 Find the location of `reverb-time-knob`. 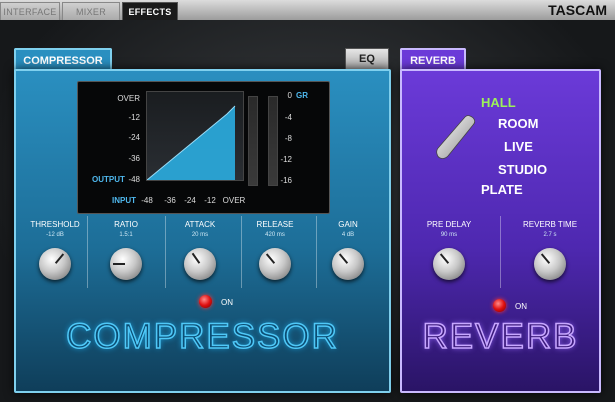

reverb-time-knob is located at coordinates (550, 264).